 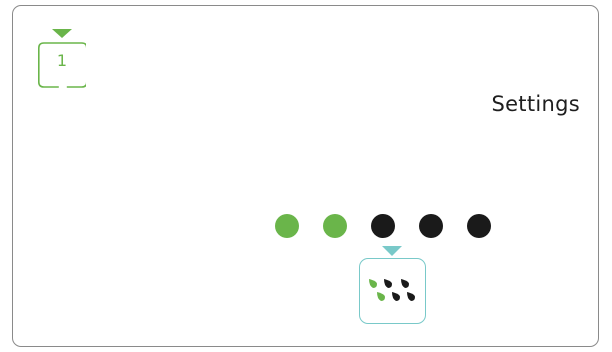 I want to click on water-drops-icon, so click(x=392, y=290).